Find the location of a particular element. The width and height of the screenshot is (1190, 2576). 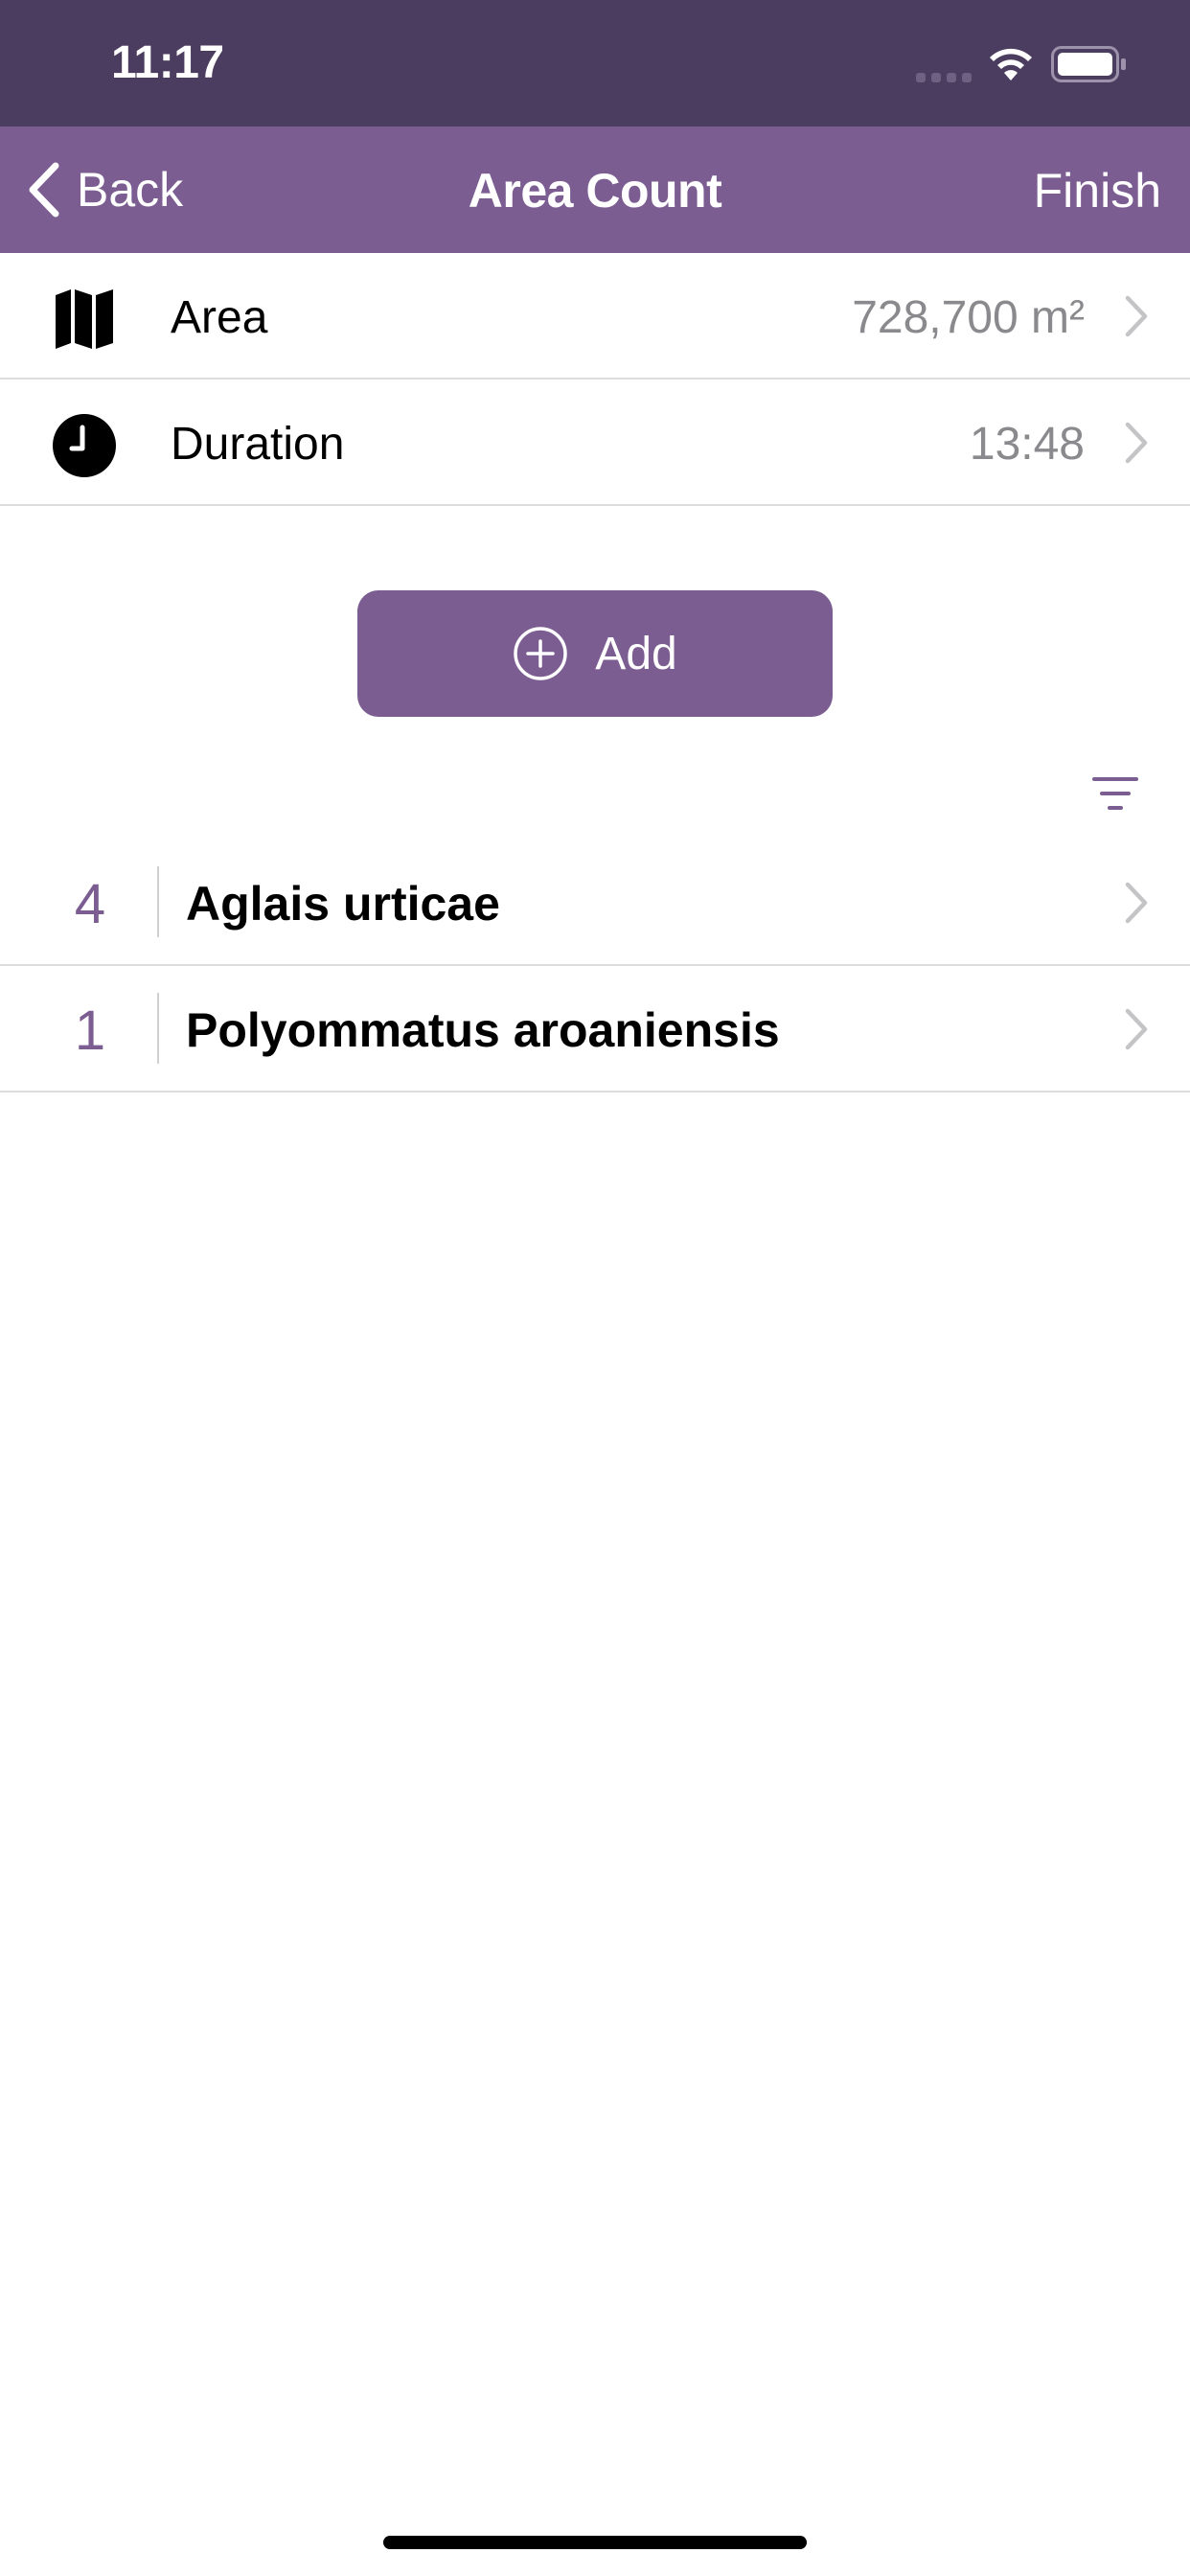

clock-icon is located at coordinates (85, 445).